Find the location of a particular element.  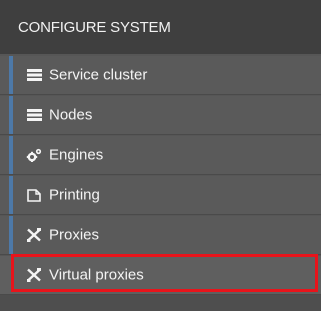

menu-item-label: Virtual proxies is located at coordinates (96, 275).